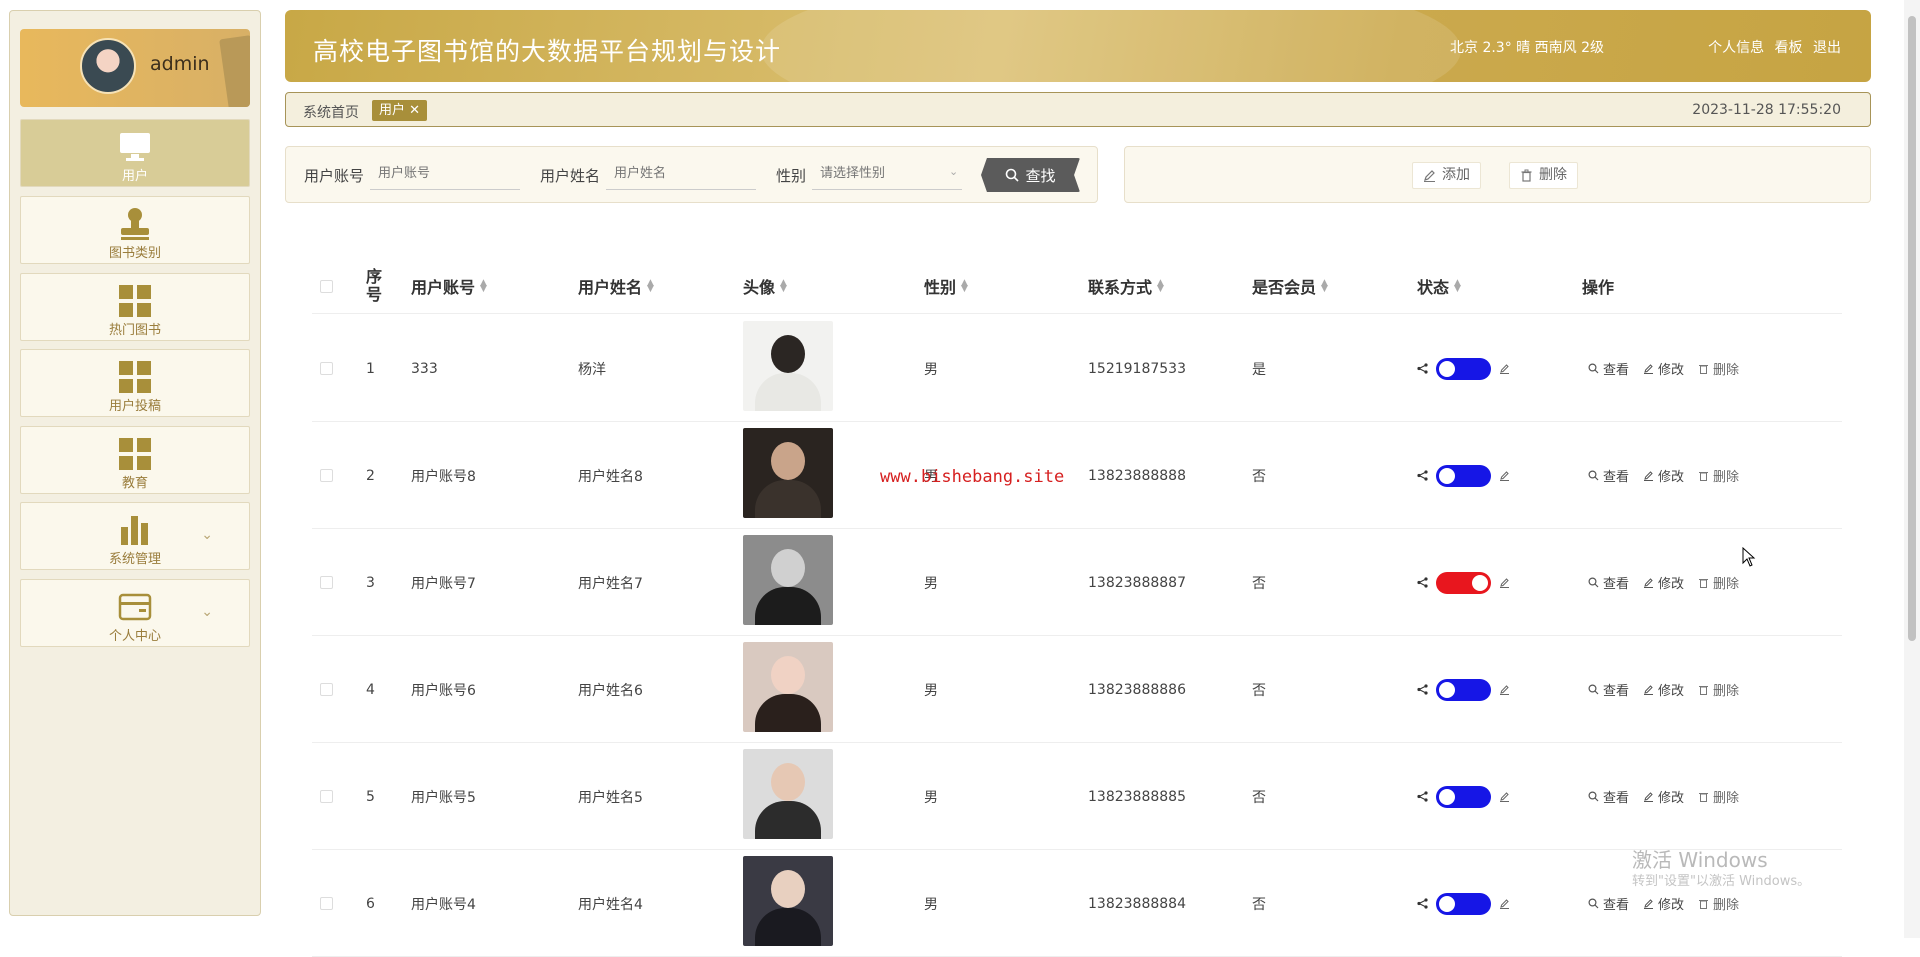  I want to click on select-all-checkbox, so click(326, 286).